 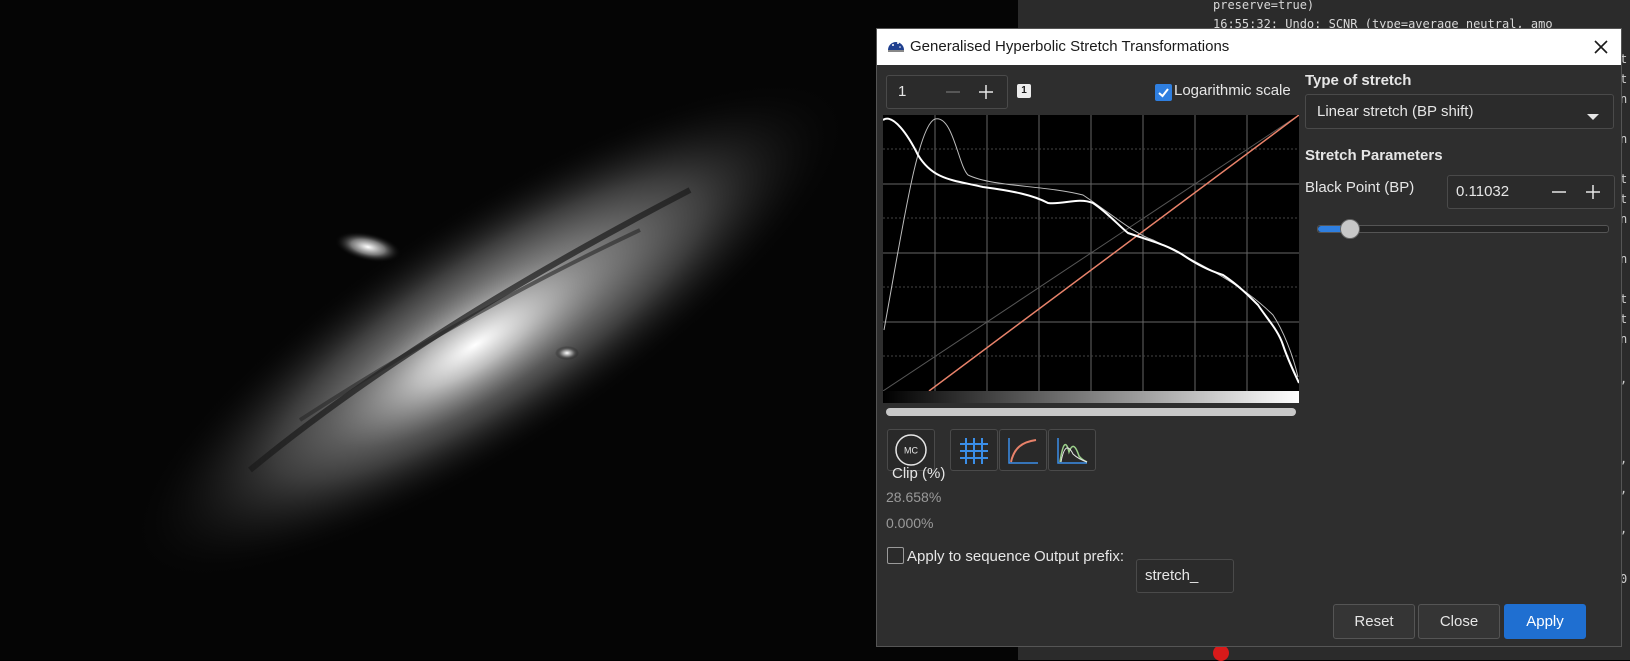 I want to click on clip-label: Clip (%), so click(x=919, y=473).